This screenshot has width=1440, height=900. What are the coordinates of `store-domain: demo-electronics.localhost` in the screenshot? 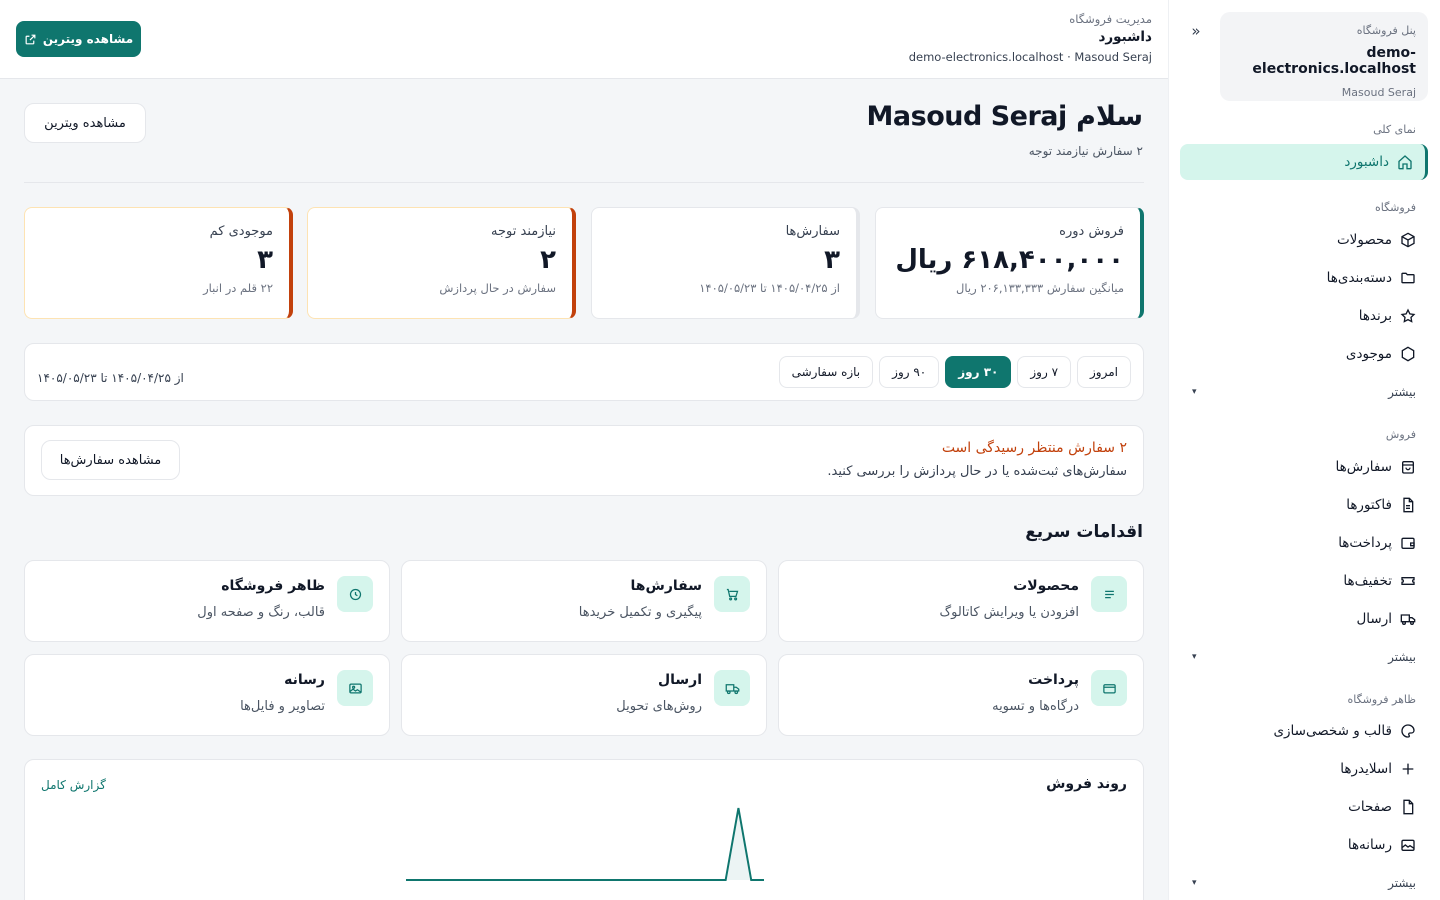 It's located at (1334, 61).